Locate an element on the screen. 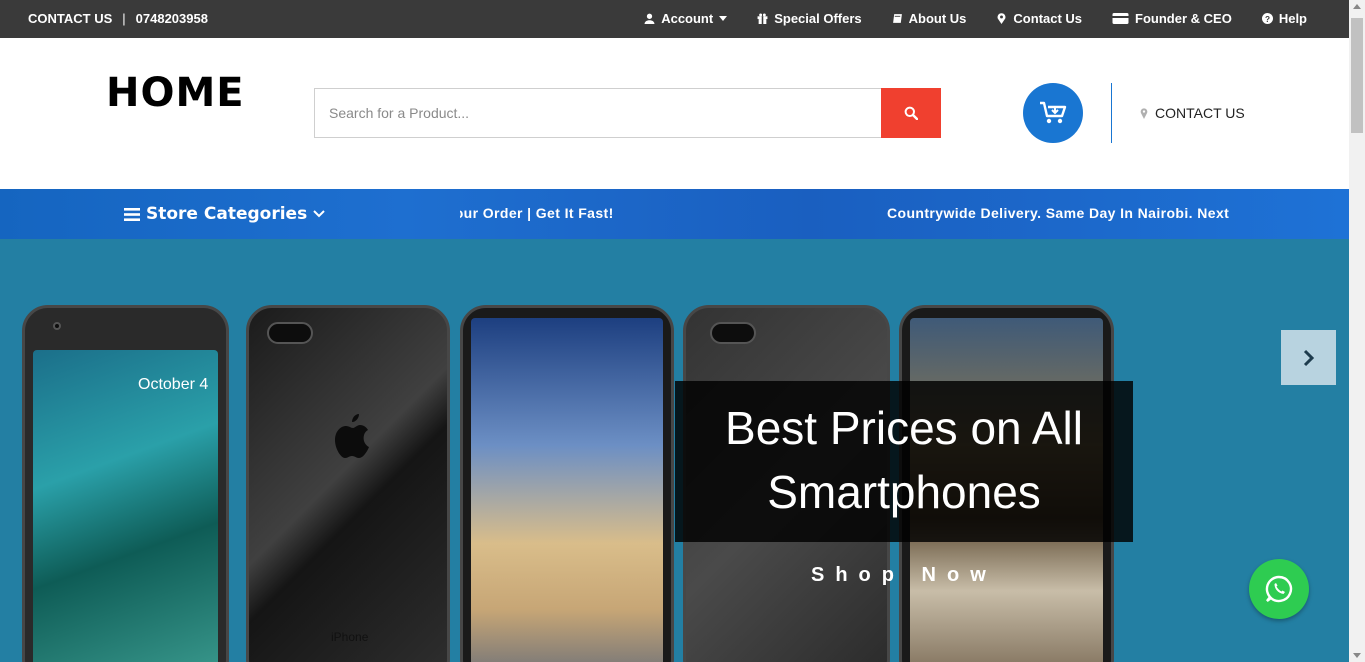 Image resolution: width=1365 pixels, height=662 pixels. scroll-thumb is located at coordinates (1357, 75).